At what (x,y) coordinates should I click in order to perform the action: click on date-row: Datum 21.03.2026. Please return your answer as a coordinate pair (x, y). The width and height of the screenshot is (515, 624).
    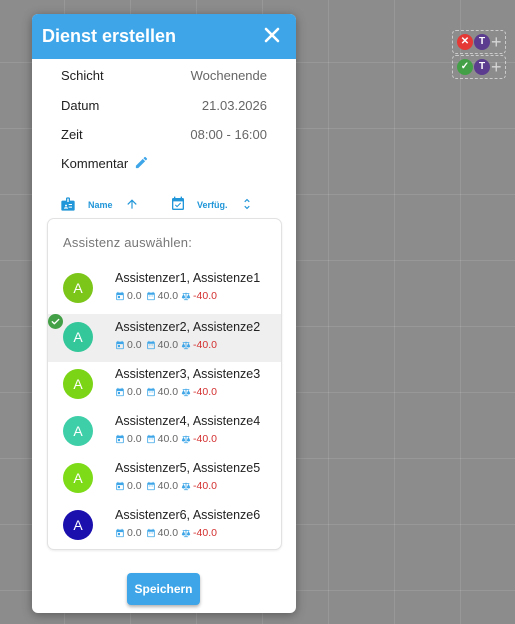
    Looking at the image, I should click on (164, 105).